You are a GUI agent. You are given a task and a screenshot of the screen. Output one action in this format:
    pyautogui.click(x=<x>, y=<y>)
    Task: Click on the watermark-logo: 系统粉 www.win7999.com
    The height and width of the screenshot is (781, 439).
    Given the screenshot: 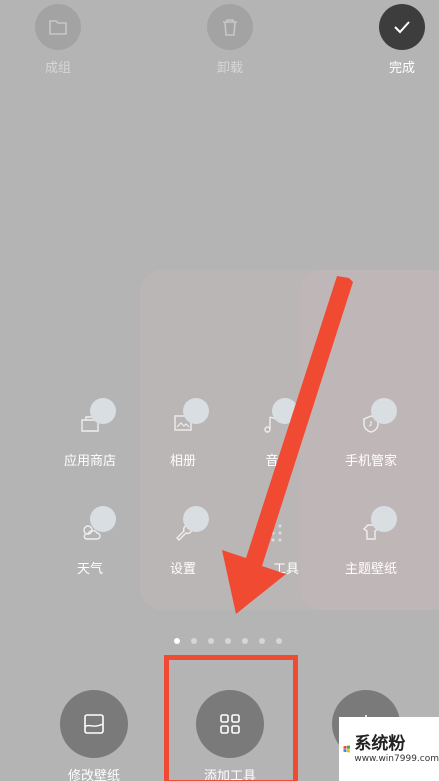 What is the action you would take?
    pyautogui.click(x=389, y=749)
    